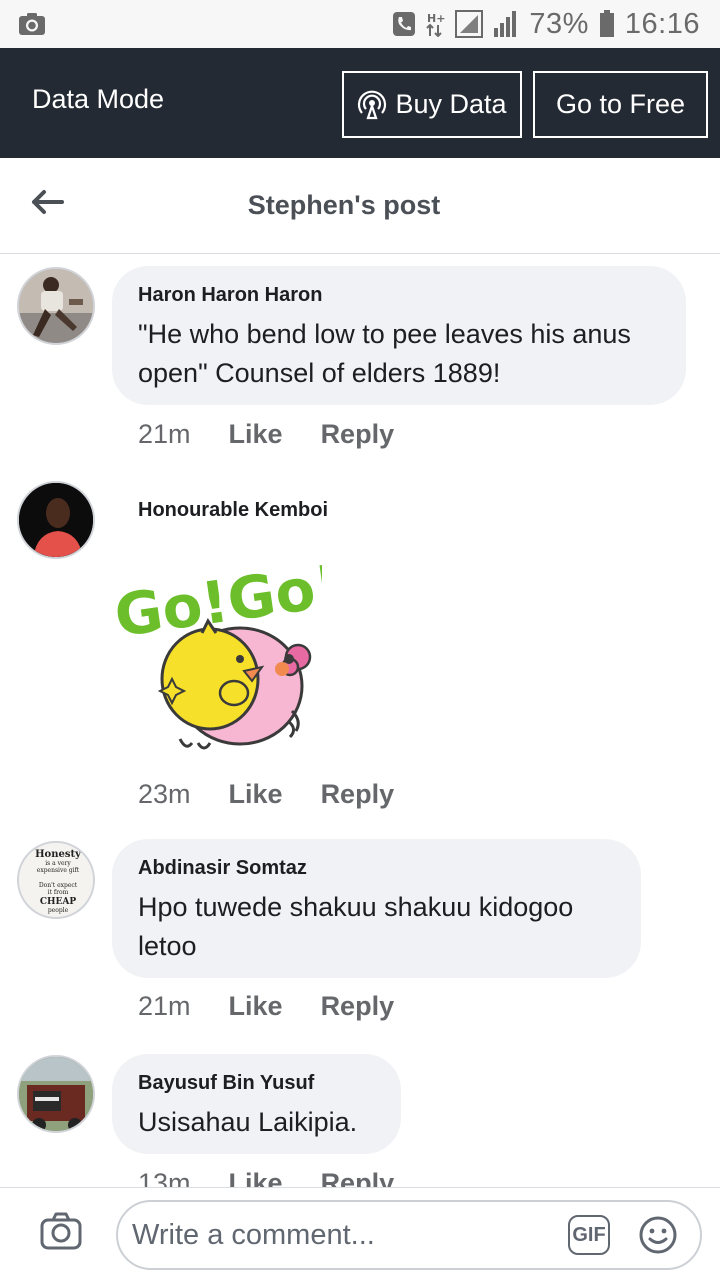  I want to click on call-status-icon, so click(404, 24).